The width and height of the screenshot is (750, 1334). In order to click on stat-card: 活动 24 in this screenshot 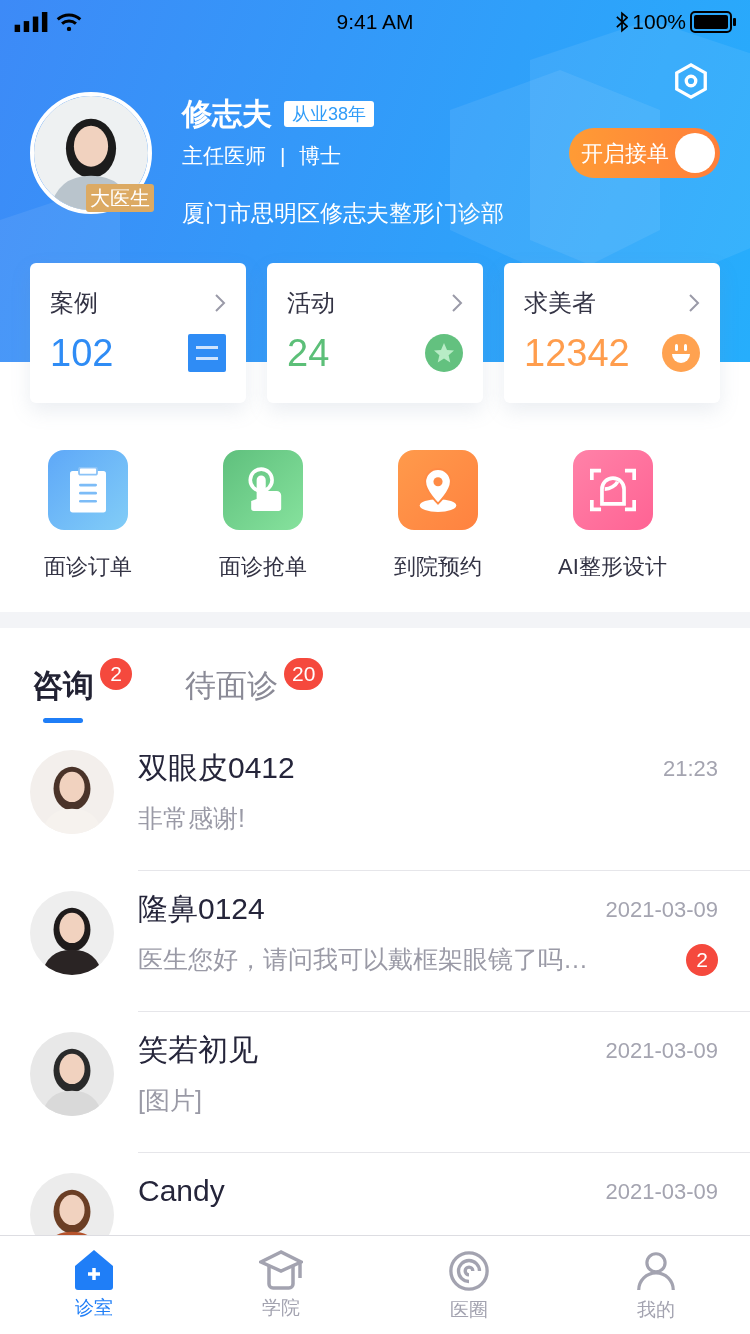, I will do `click(375, 333)`.